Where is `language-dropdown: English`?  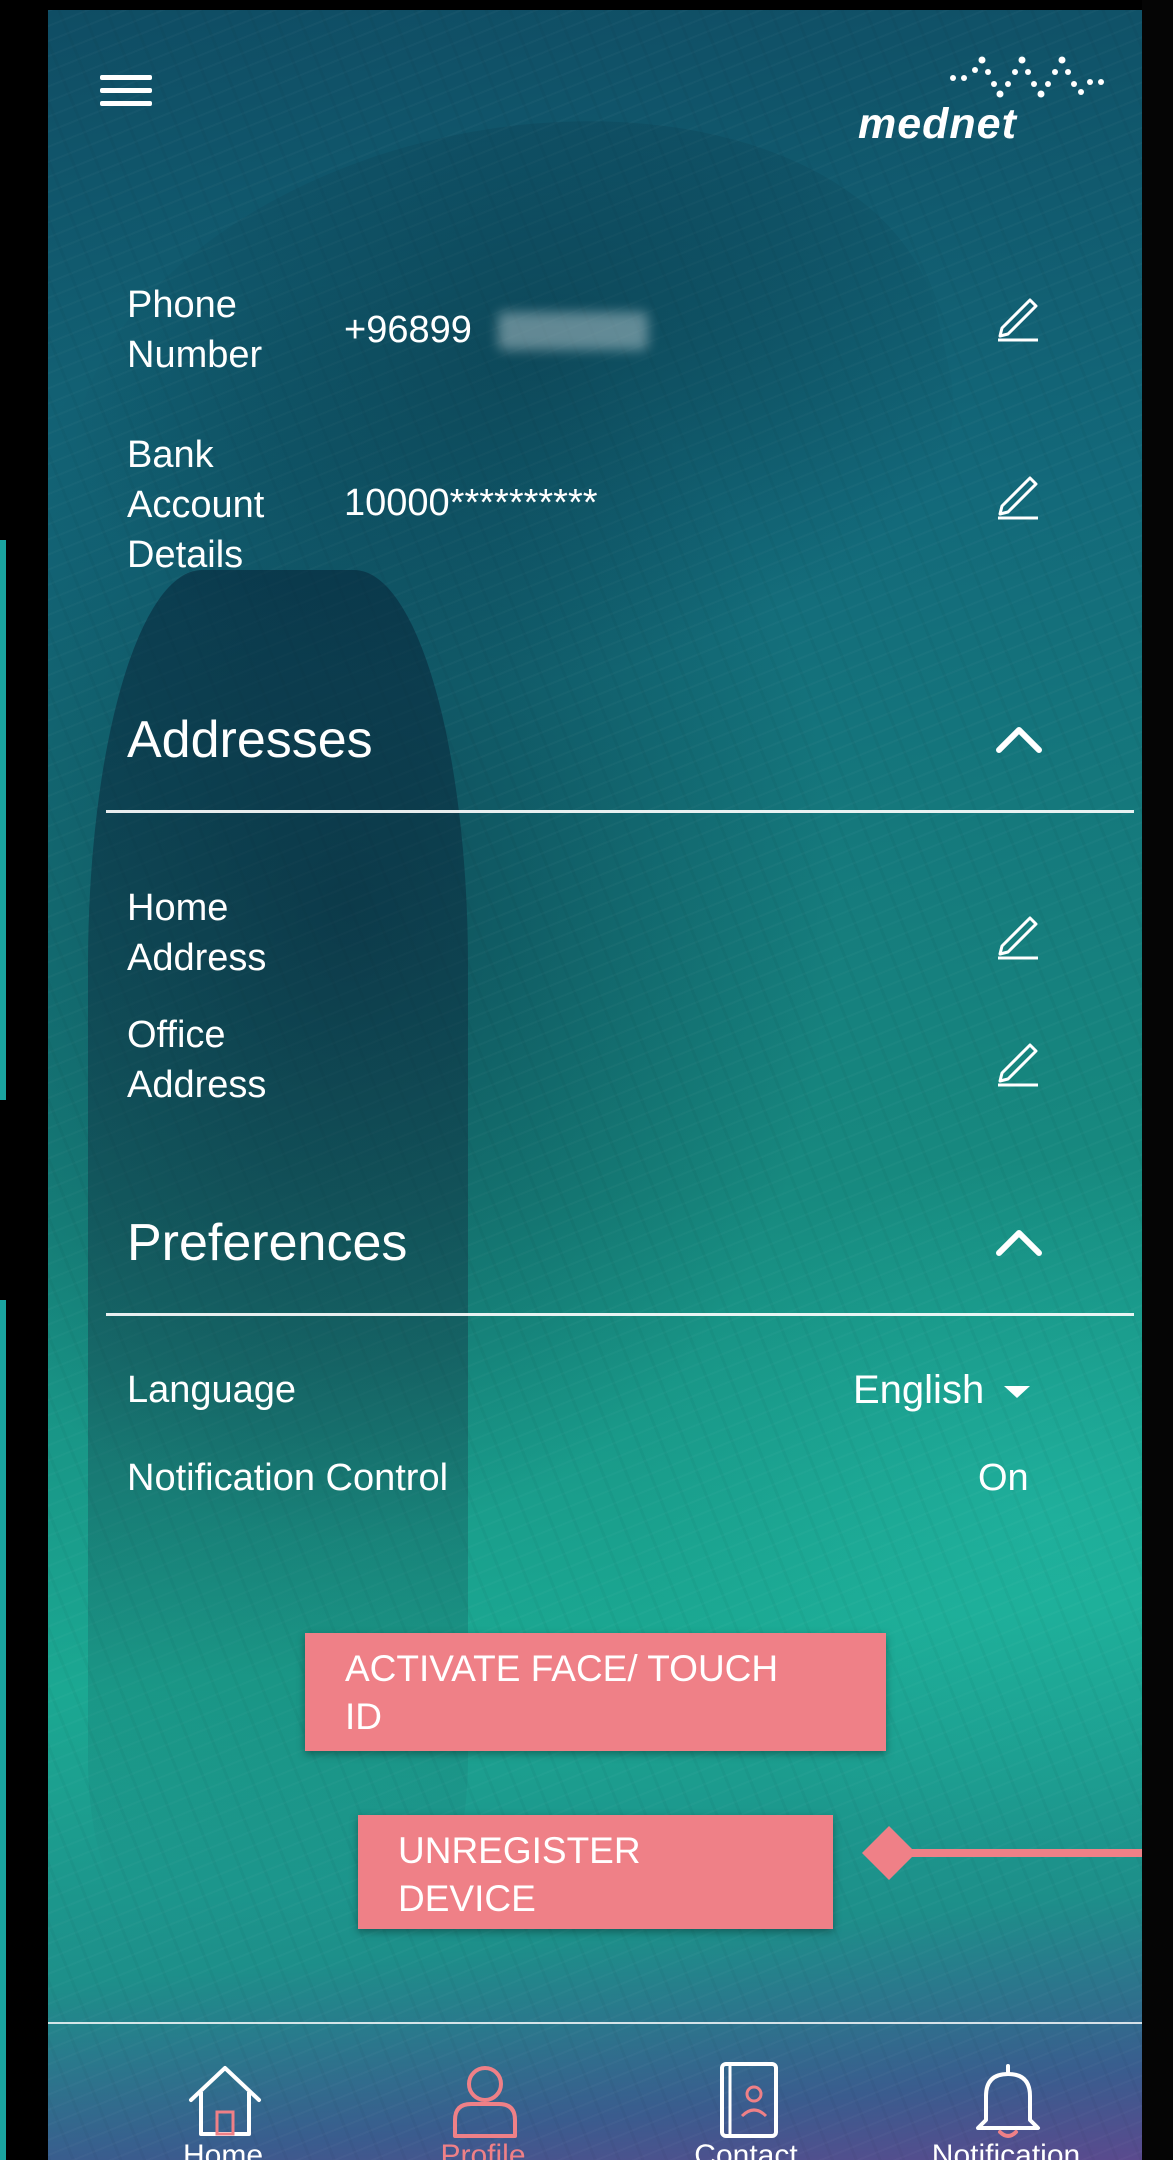 language-dropdown: English is located at coordinates (942, 1390).